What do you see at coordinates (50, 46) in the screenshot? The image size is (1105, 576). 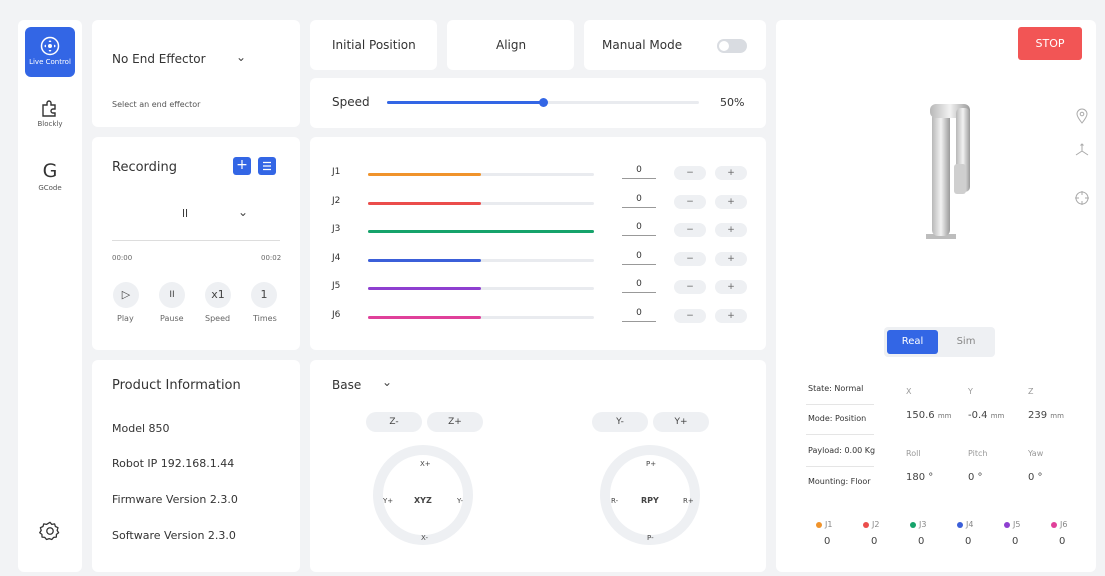 I see `live-control-icon` at bounding box center [50, 46].